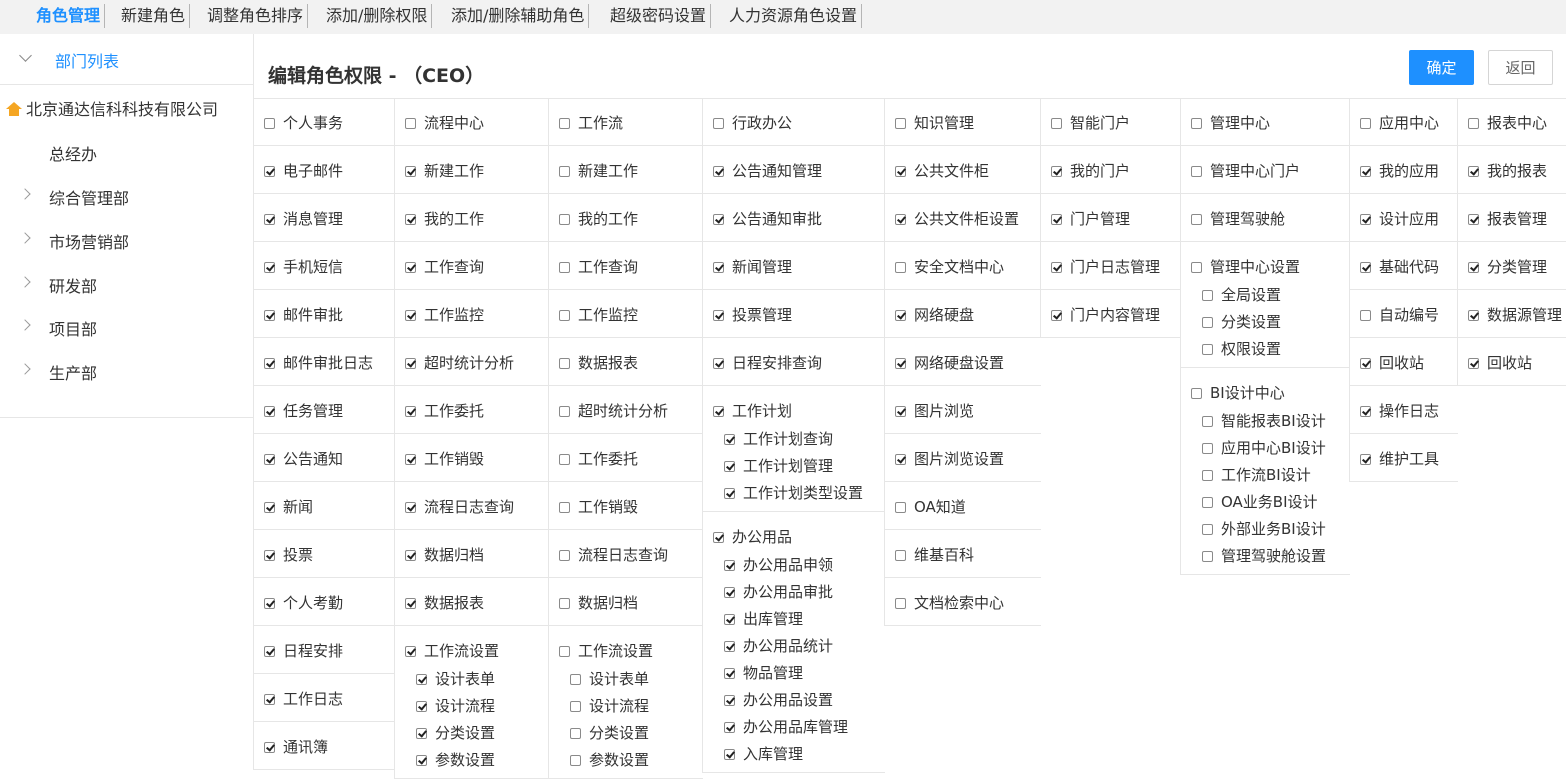 The image size is (1566, 779). I want to click on module-checkbox-row: 报表中心, so click(1507, 123).